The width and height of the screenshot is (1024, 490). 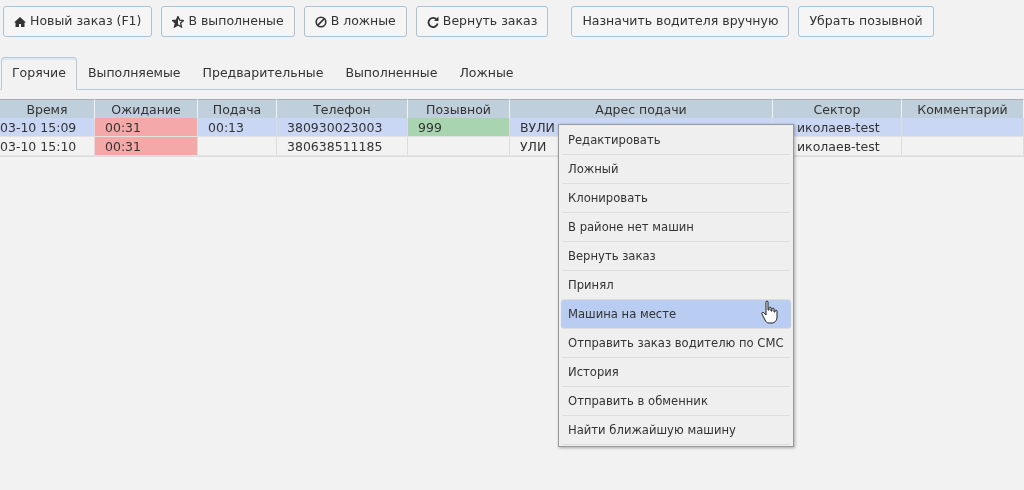 What do you see at coordinates (680, 21) in the screenshot?
I see `toolbar-button: Назначить водителя вручную` at bounding box center [680, 21].